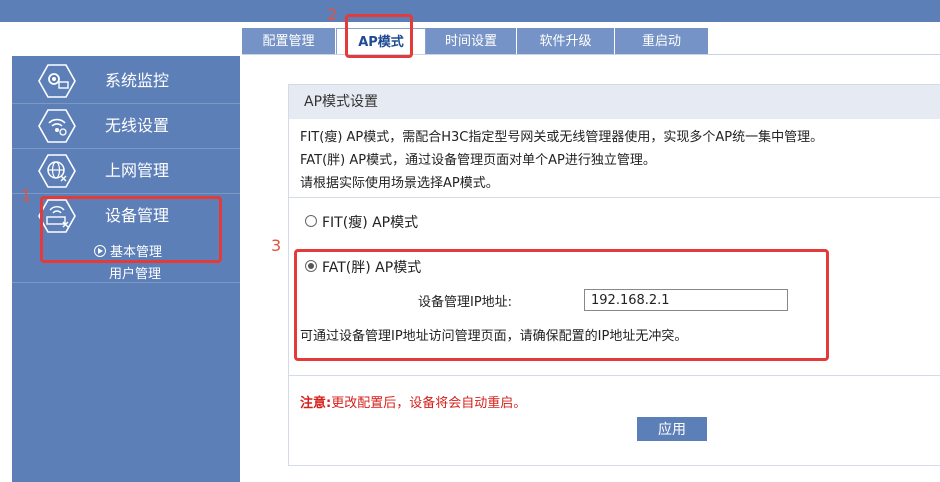 Image resolution: width=940 pixels, height=482 pixels. I want to click on note-text: 更改配置后，设备将会自动重启。, so click(429, 403).